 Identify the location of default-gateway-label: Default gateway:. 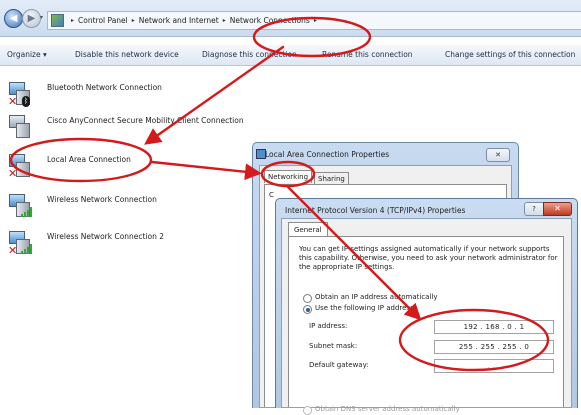
(339, 365).